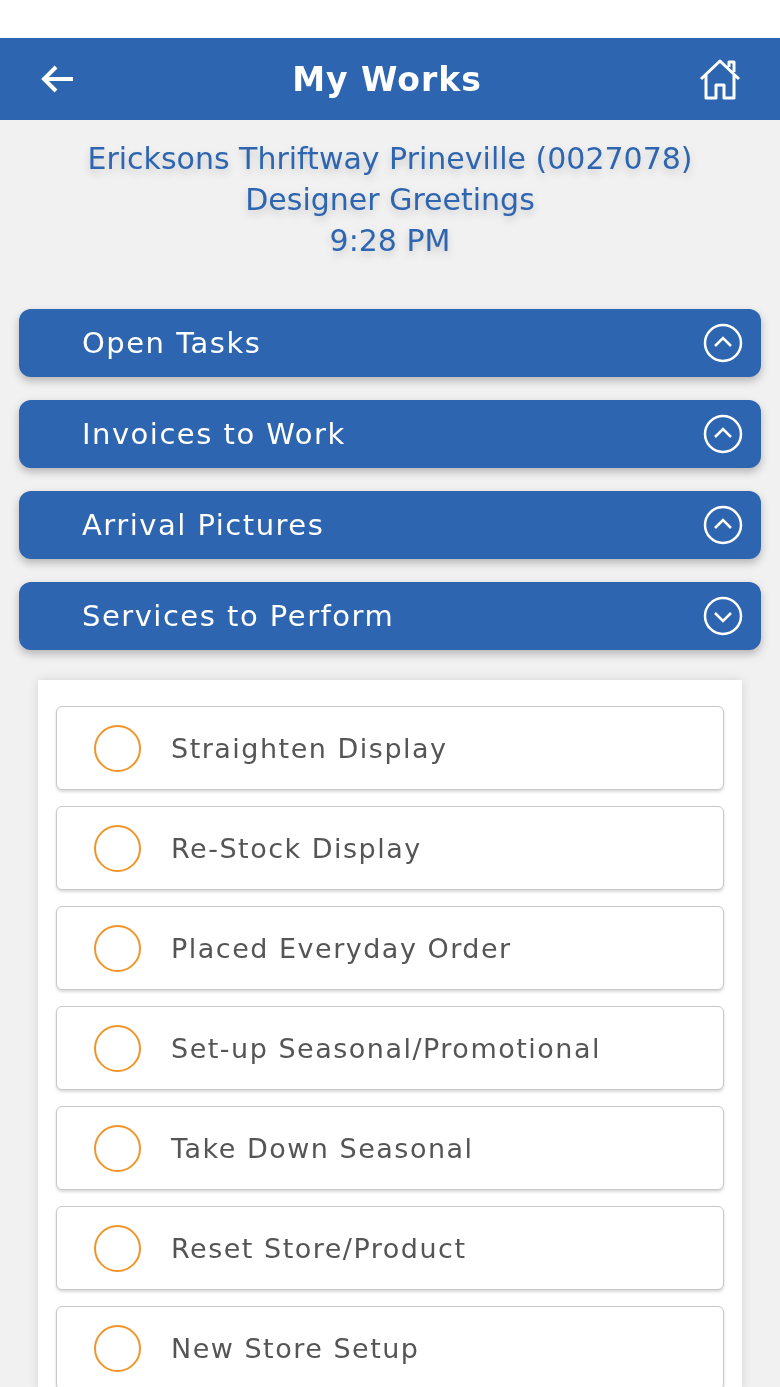 The image size is (780, 1387). Describe the element at coordinates (390, 525) in the screenshot. I see `section-header: Arrival Pictures` at that location.